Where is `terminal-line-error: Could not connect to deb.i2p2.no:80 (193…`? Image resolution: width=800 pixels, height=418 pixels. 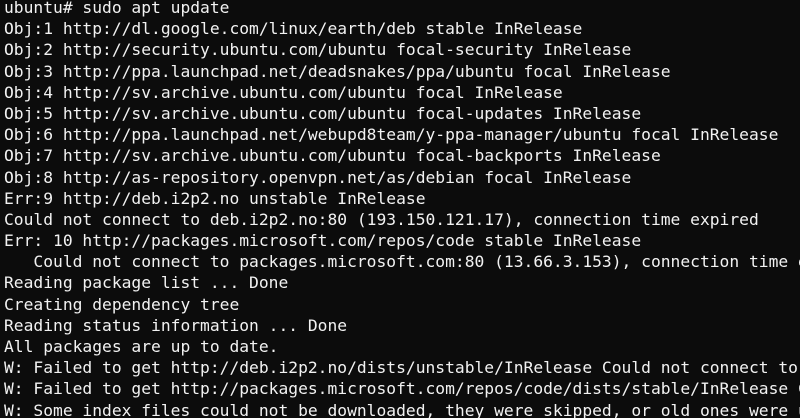
terminal-line-error: Could not connect to deb.i2p2.no:80 (193… is located at coordinates (381, 219).